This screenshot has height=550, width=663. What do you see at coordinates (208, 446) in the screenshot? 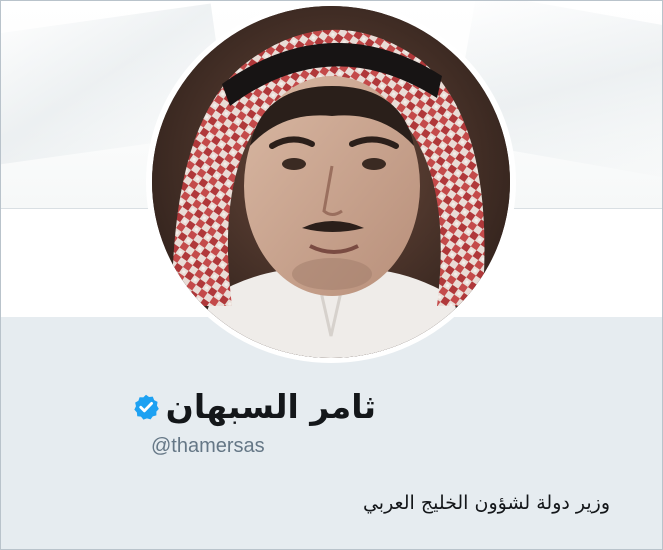
I see `user-handle: @thamersas` at bounding box center [208, 446].